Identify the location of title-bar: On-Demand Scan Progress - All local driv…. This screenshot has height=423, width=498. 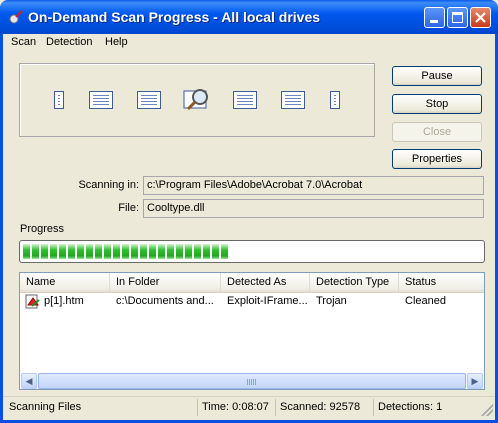
(249, 17).